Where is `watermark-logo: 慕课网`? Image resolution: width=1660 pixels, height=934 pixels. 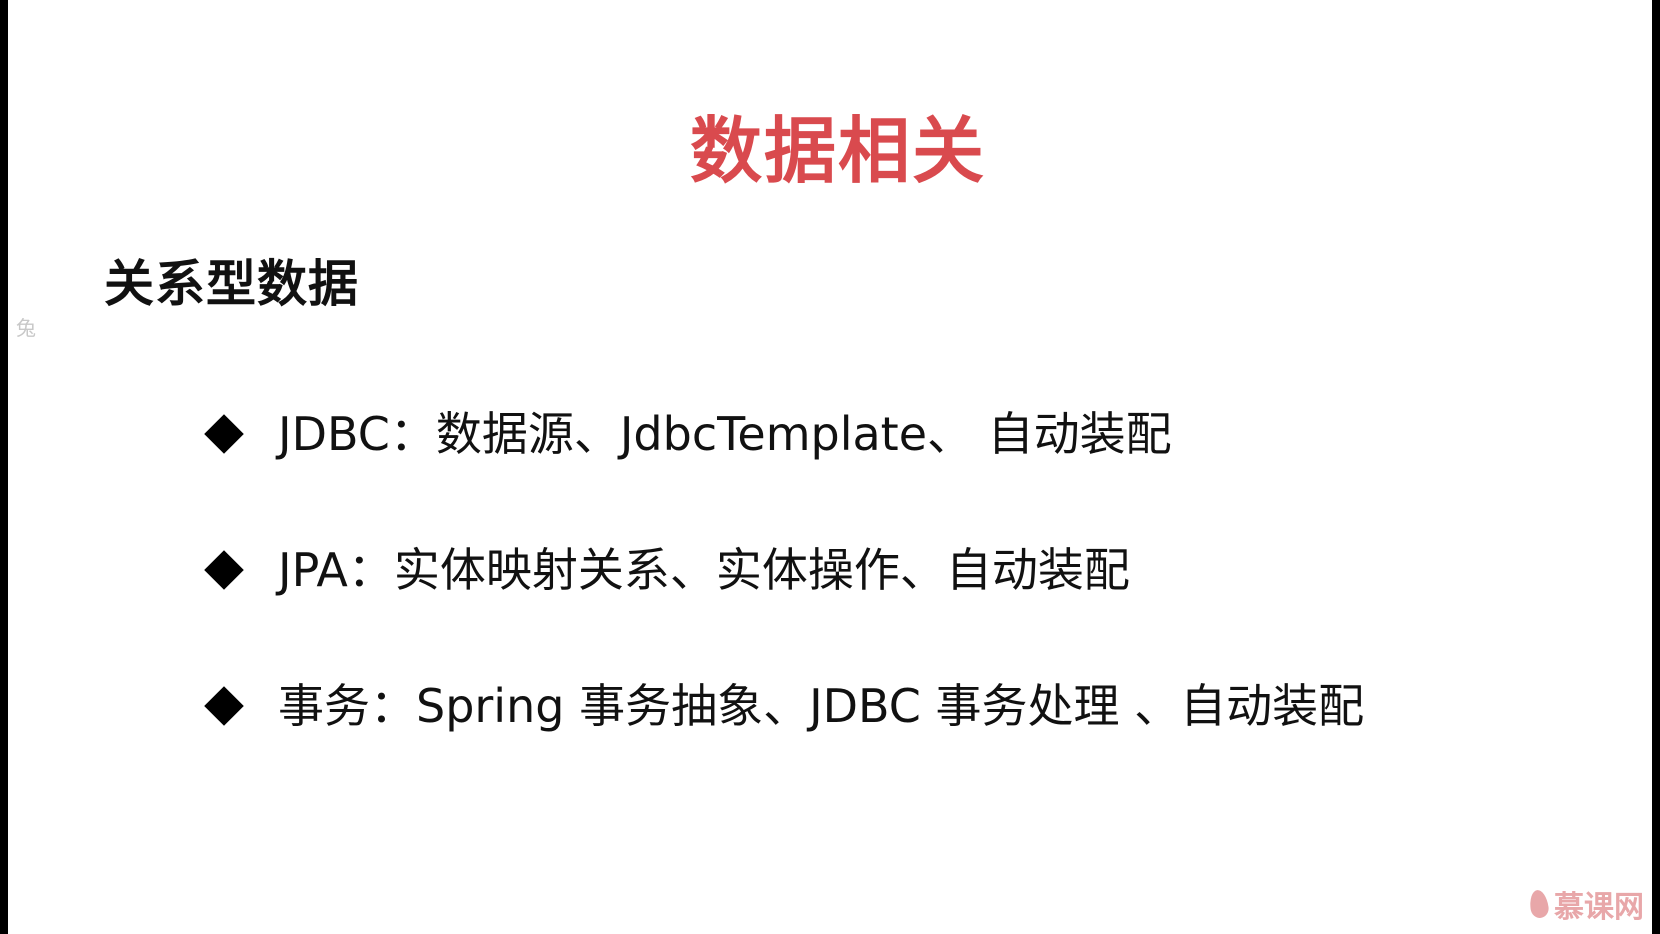 watermark-logo: 慕课网 is located at coordinates (1586, 904).